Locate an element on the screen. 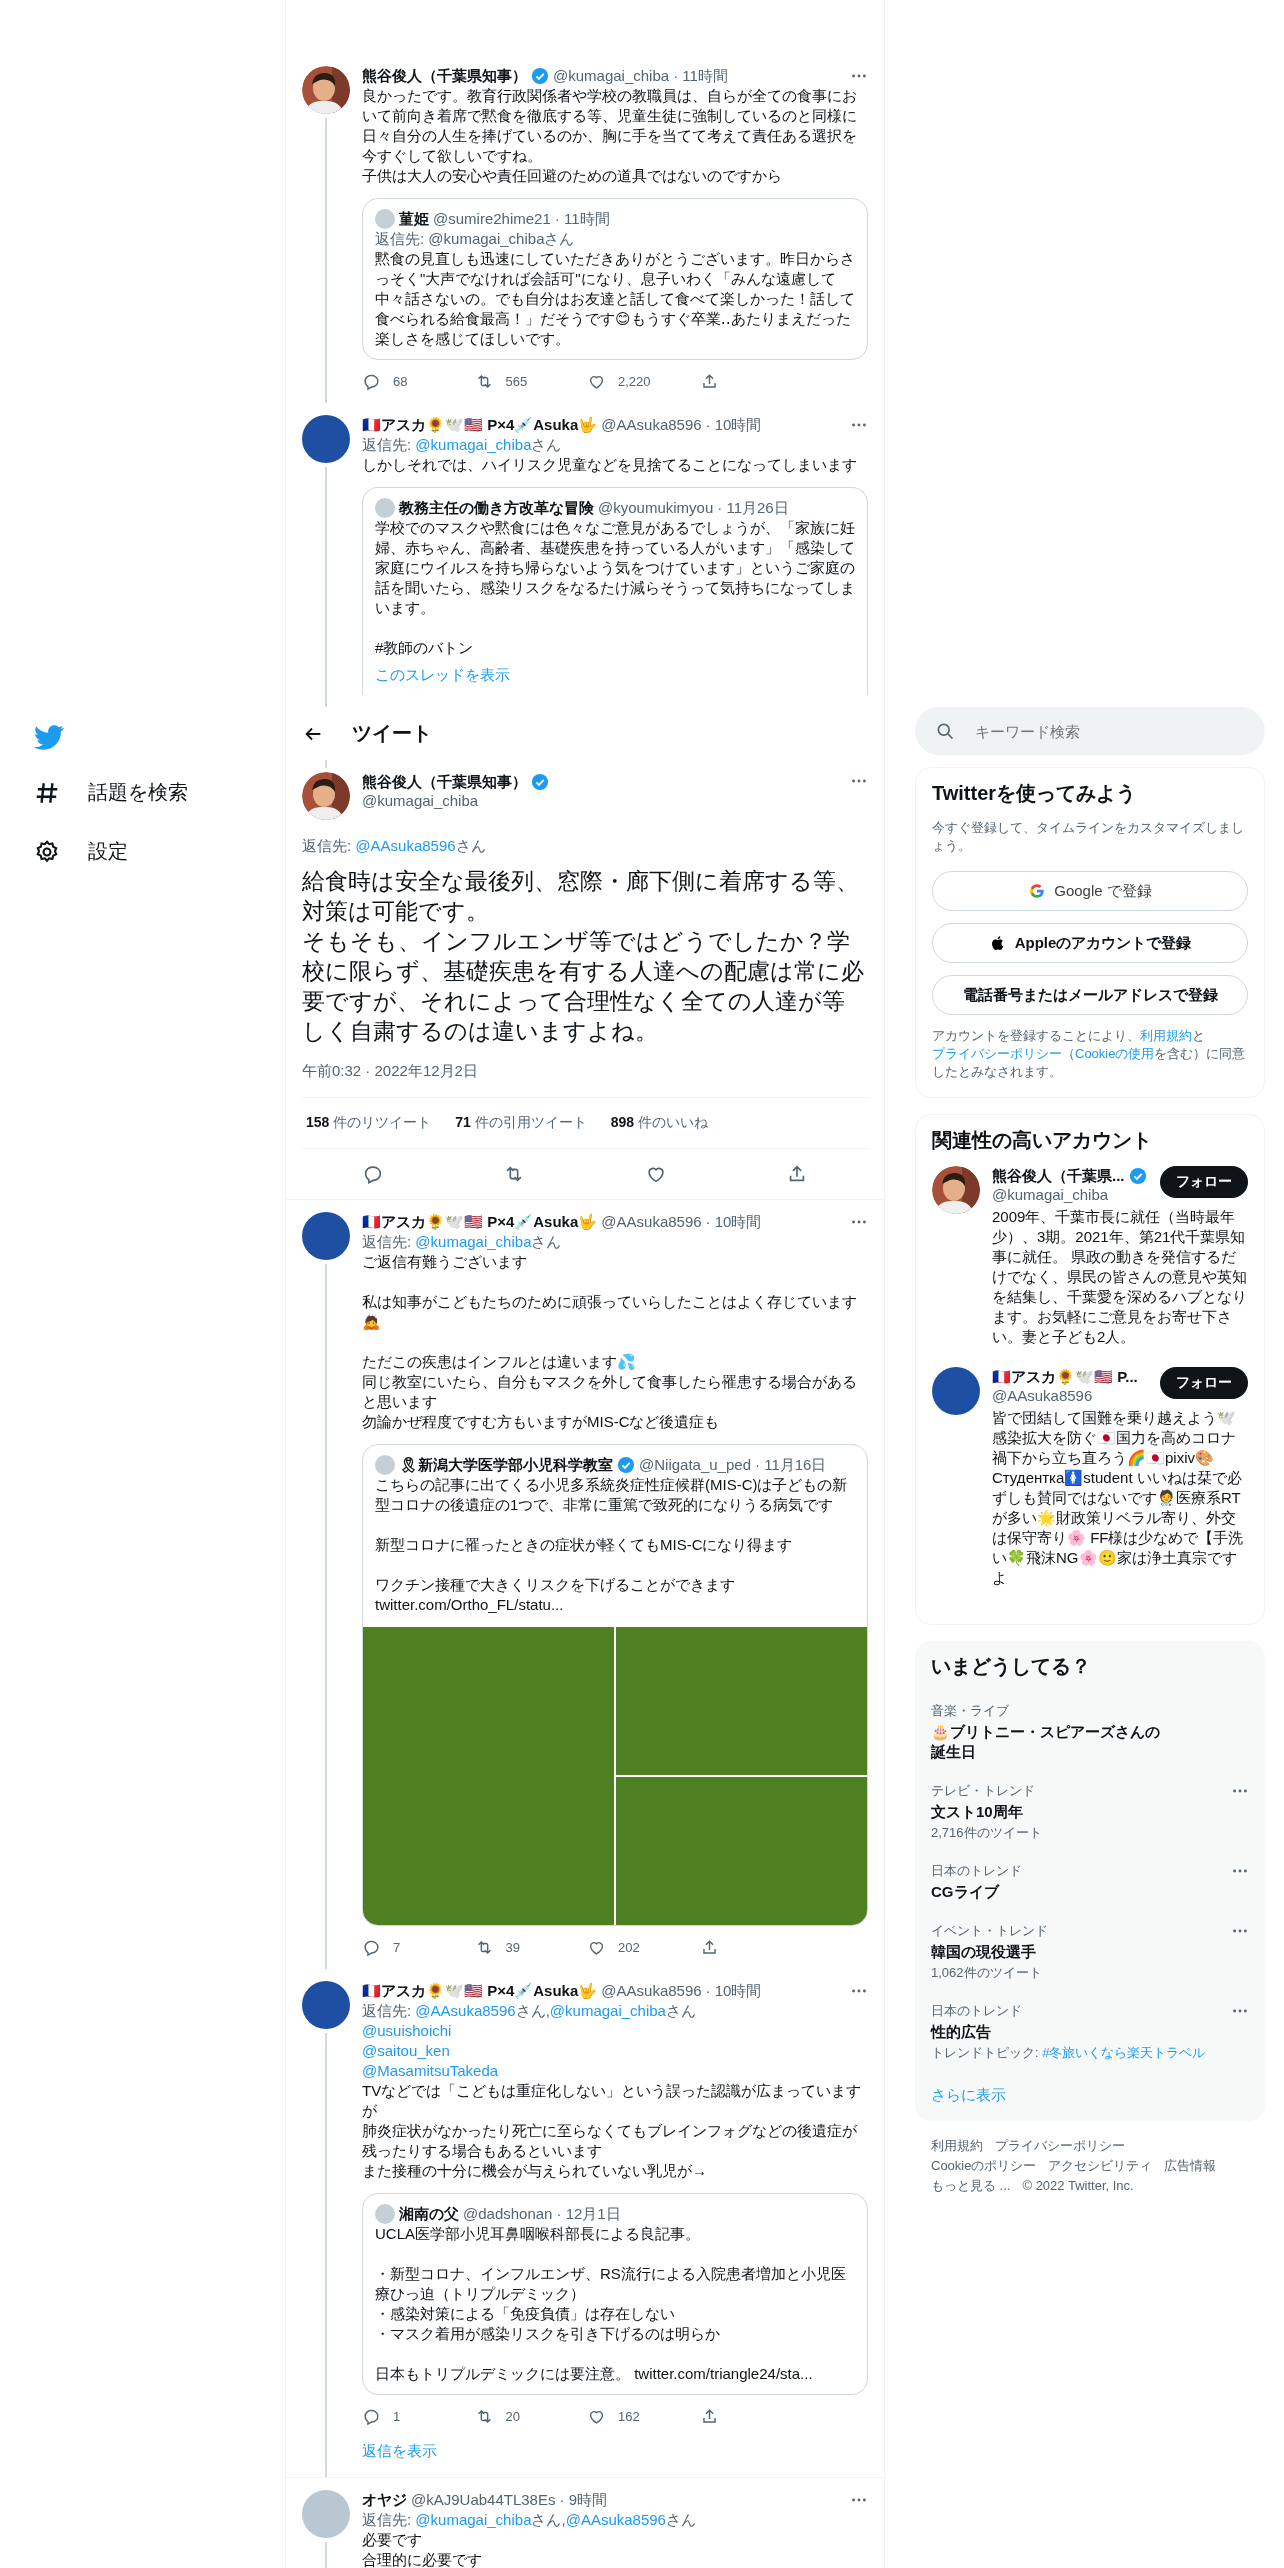  quoted-tweet-card: 教務主任の働き方改革な冒険 @kyoumukimyou · 11月26日 学校でのマスクや黙食には色々なご意見があるでしょうが、「家族に妊婦、赤ちゃん、高齢者、基礎疾患を持っている人がいます」「感染して家庭にウイルスを持ち帰らないよう気をつけています」というご家庭の話を聞いたら、感染リスクをなるたけ減らそうって気持ちになってしまいます。 #教師のバトン このスレッドを表示 is located at coordinates (615, 591).